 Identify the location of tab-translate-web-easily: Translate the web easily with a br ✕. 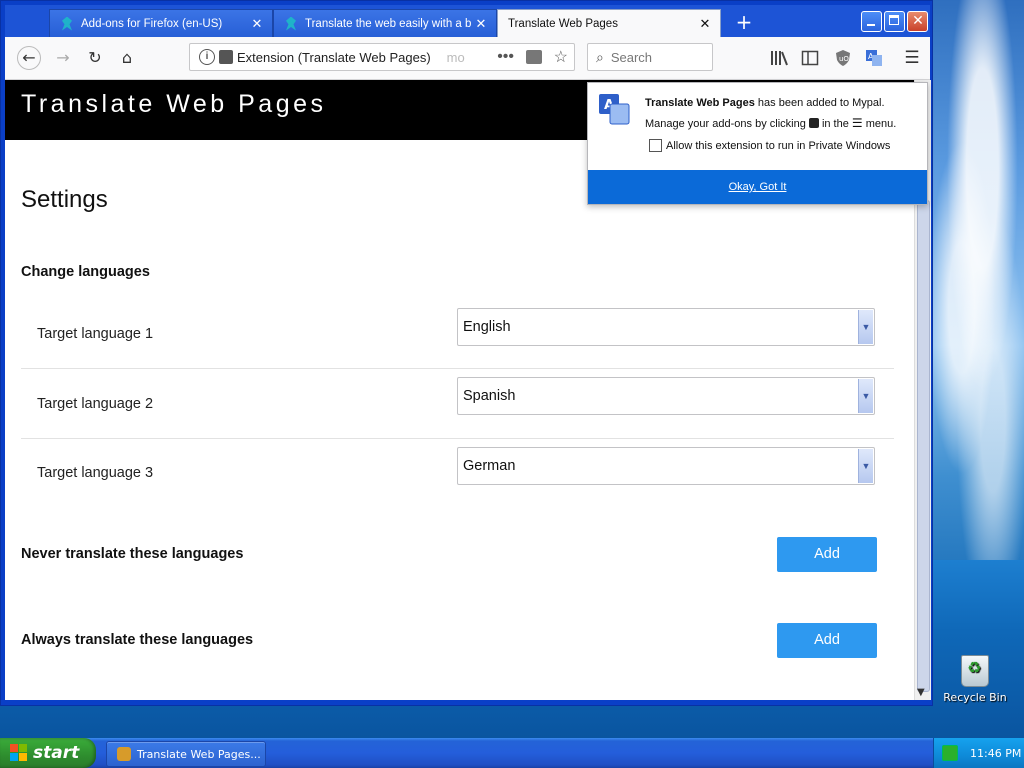
(385, 23).